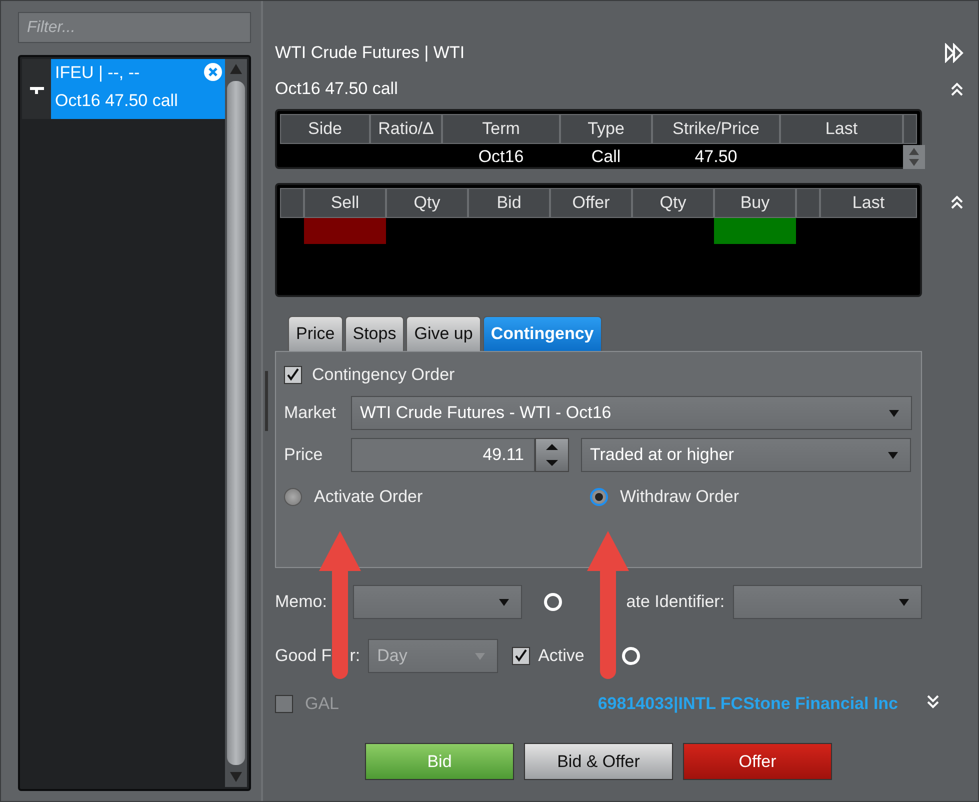  Describe the element at coordinates (439, 761) in the screenshot. I see `order-button: Bid` at that location.